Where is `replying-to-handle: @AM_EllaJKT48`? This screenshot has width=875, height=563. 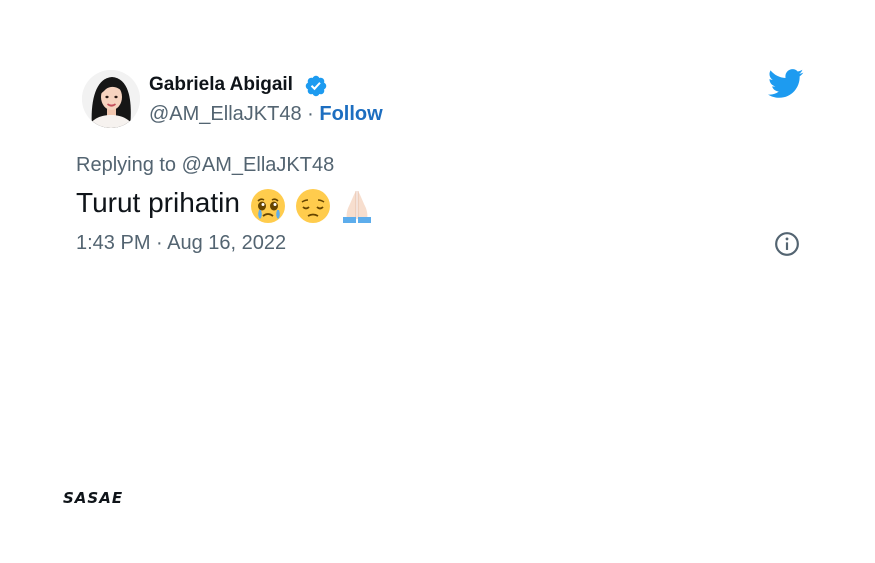 replying-to-handle: @AM_EllaJKT48 is located at coordinates (258, 165).